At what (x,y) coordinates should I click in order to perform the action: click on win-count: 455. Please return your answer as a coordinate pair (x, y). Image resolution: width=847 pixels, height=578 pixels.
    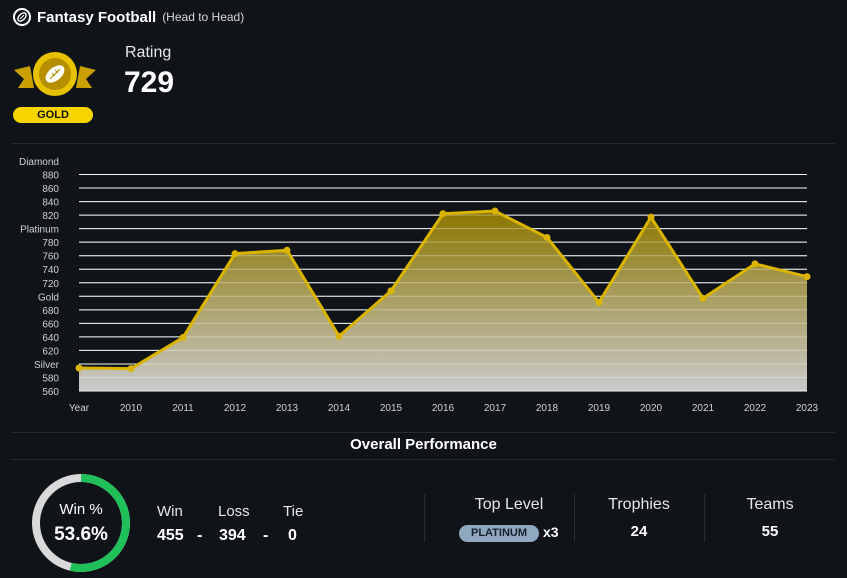
    Looking at the image, I should click on (170, 535).